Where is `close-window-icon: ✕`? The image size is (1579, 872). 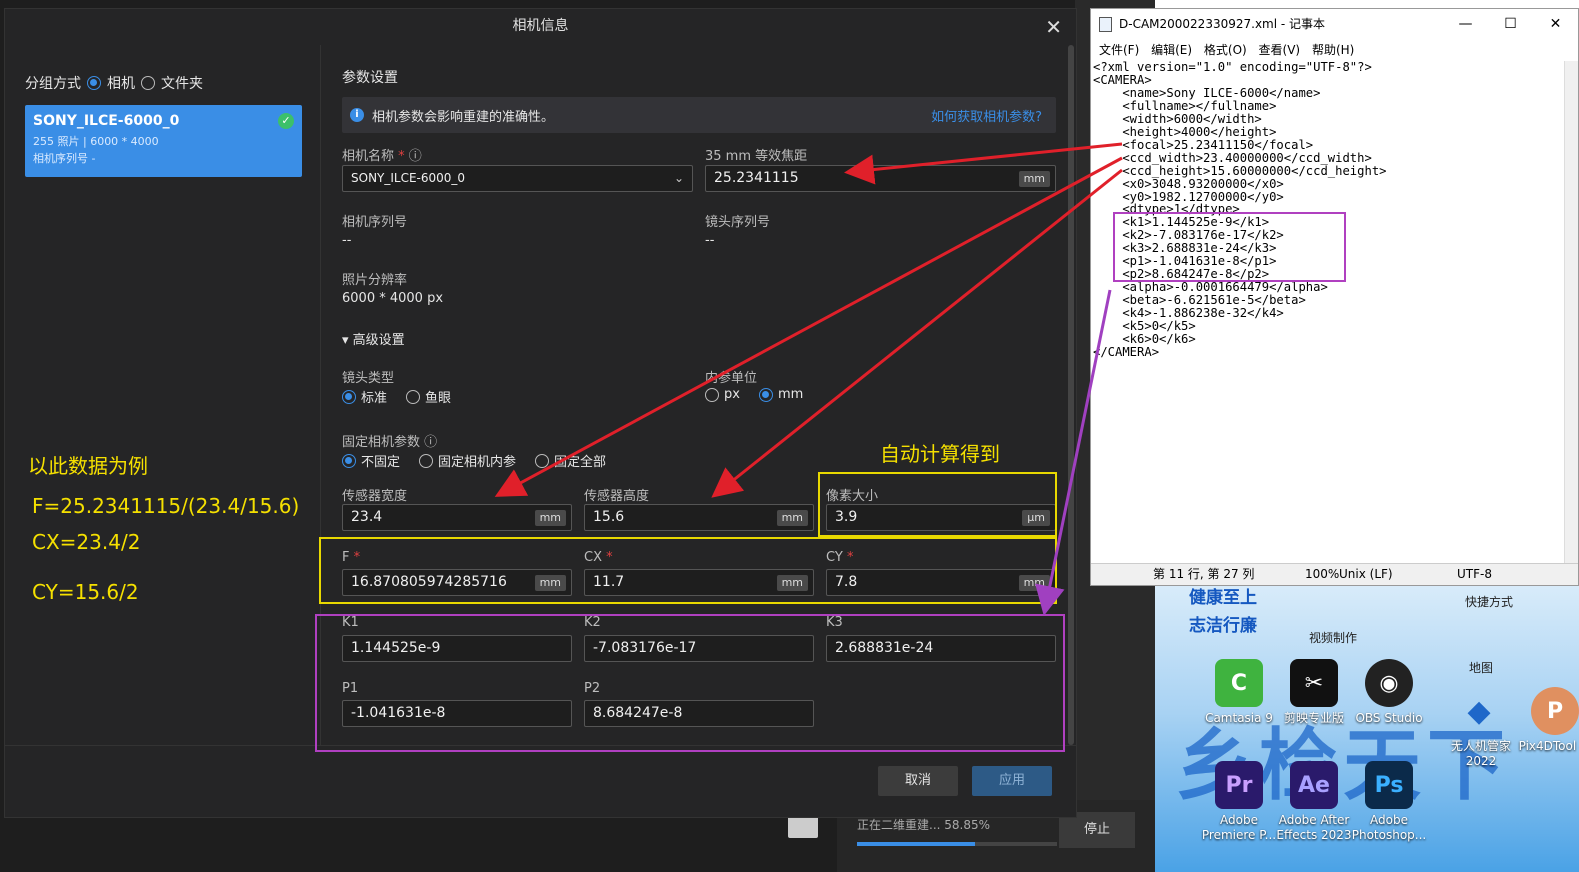
close-window-icon: ✕ is located at coordinates (1555, 24).